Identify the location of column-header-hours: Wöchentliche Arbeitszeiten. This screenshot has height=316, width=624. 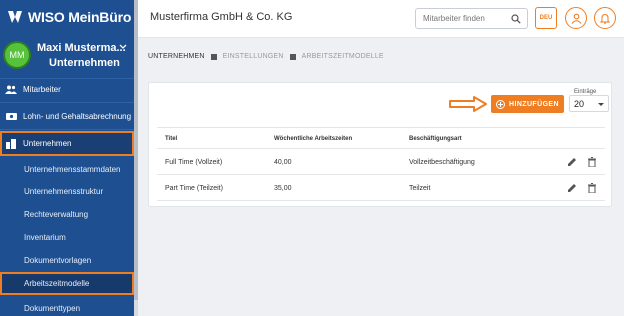
(313, 139).